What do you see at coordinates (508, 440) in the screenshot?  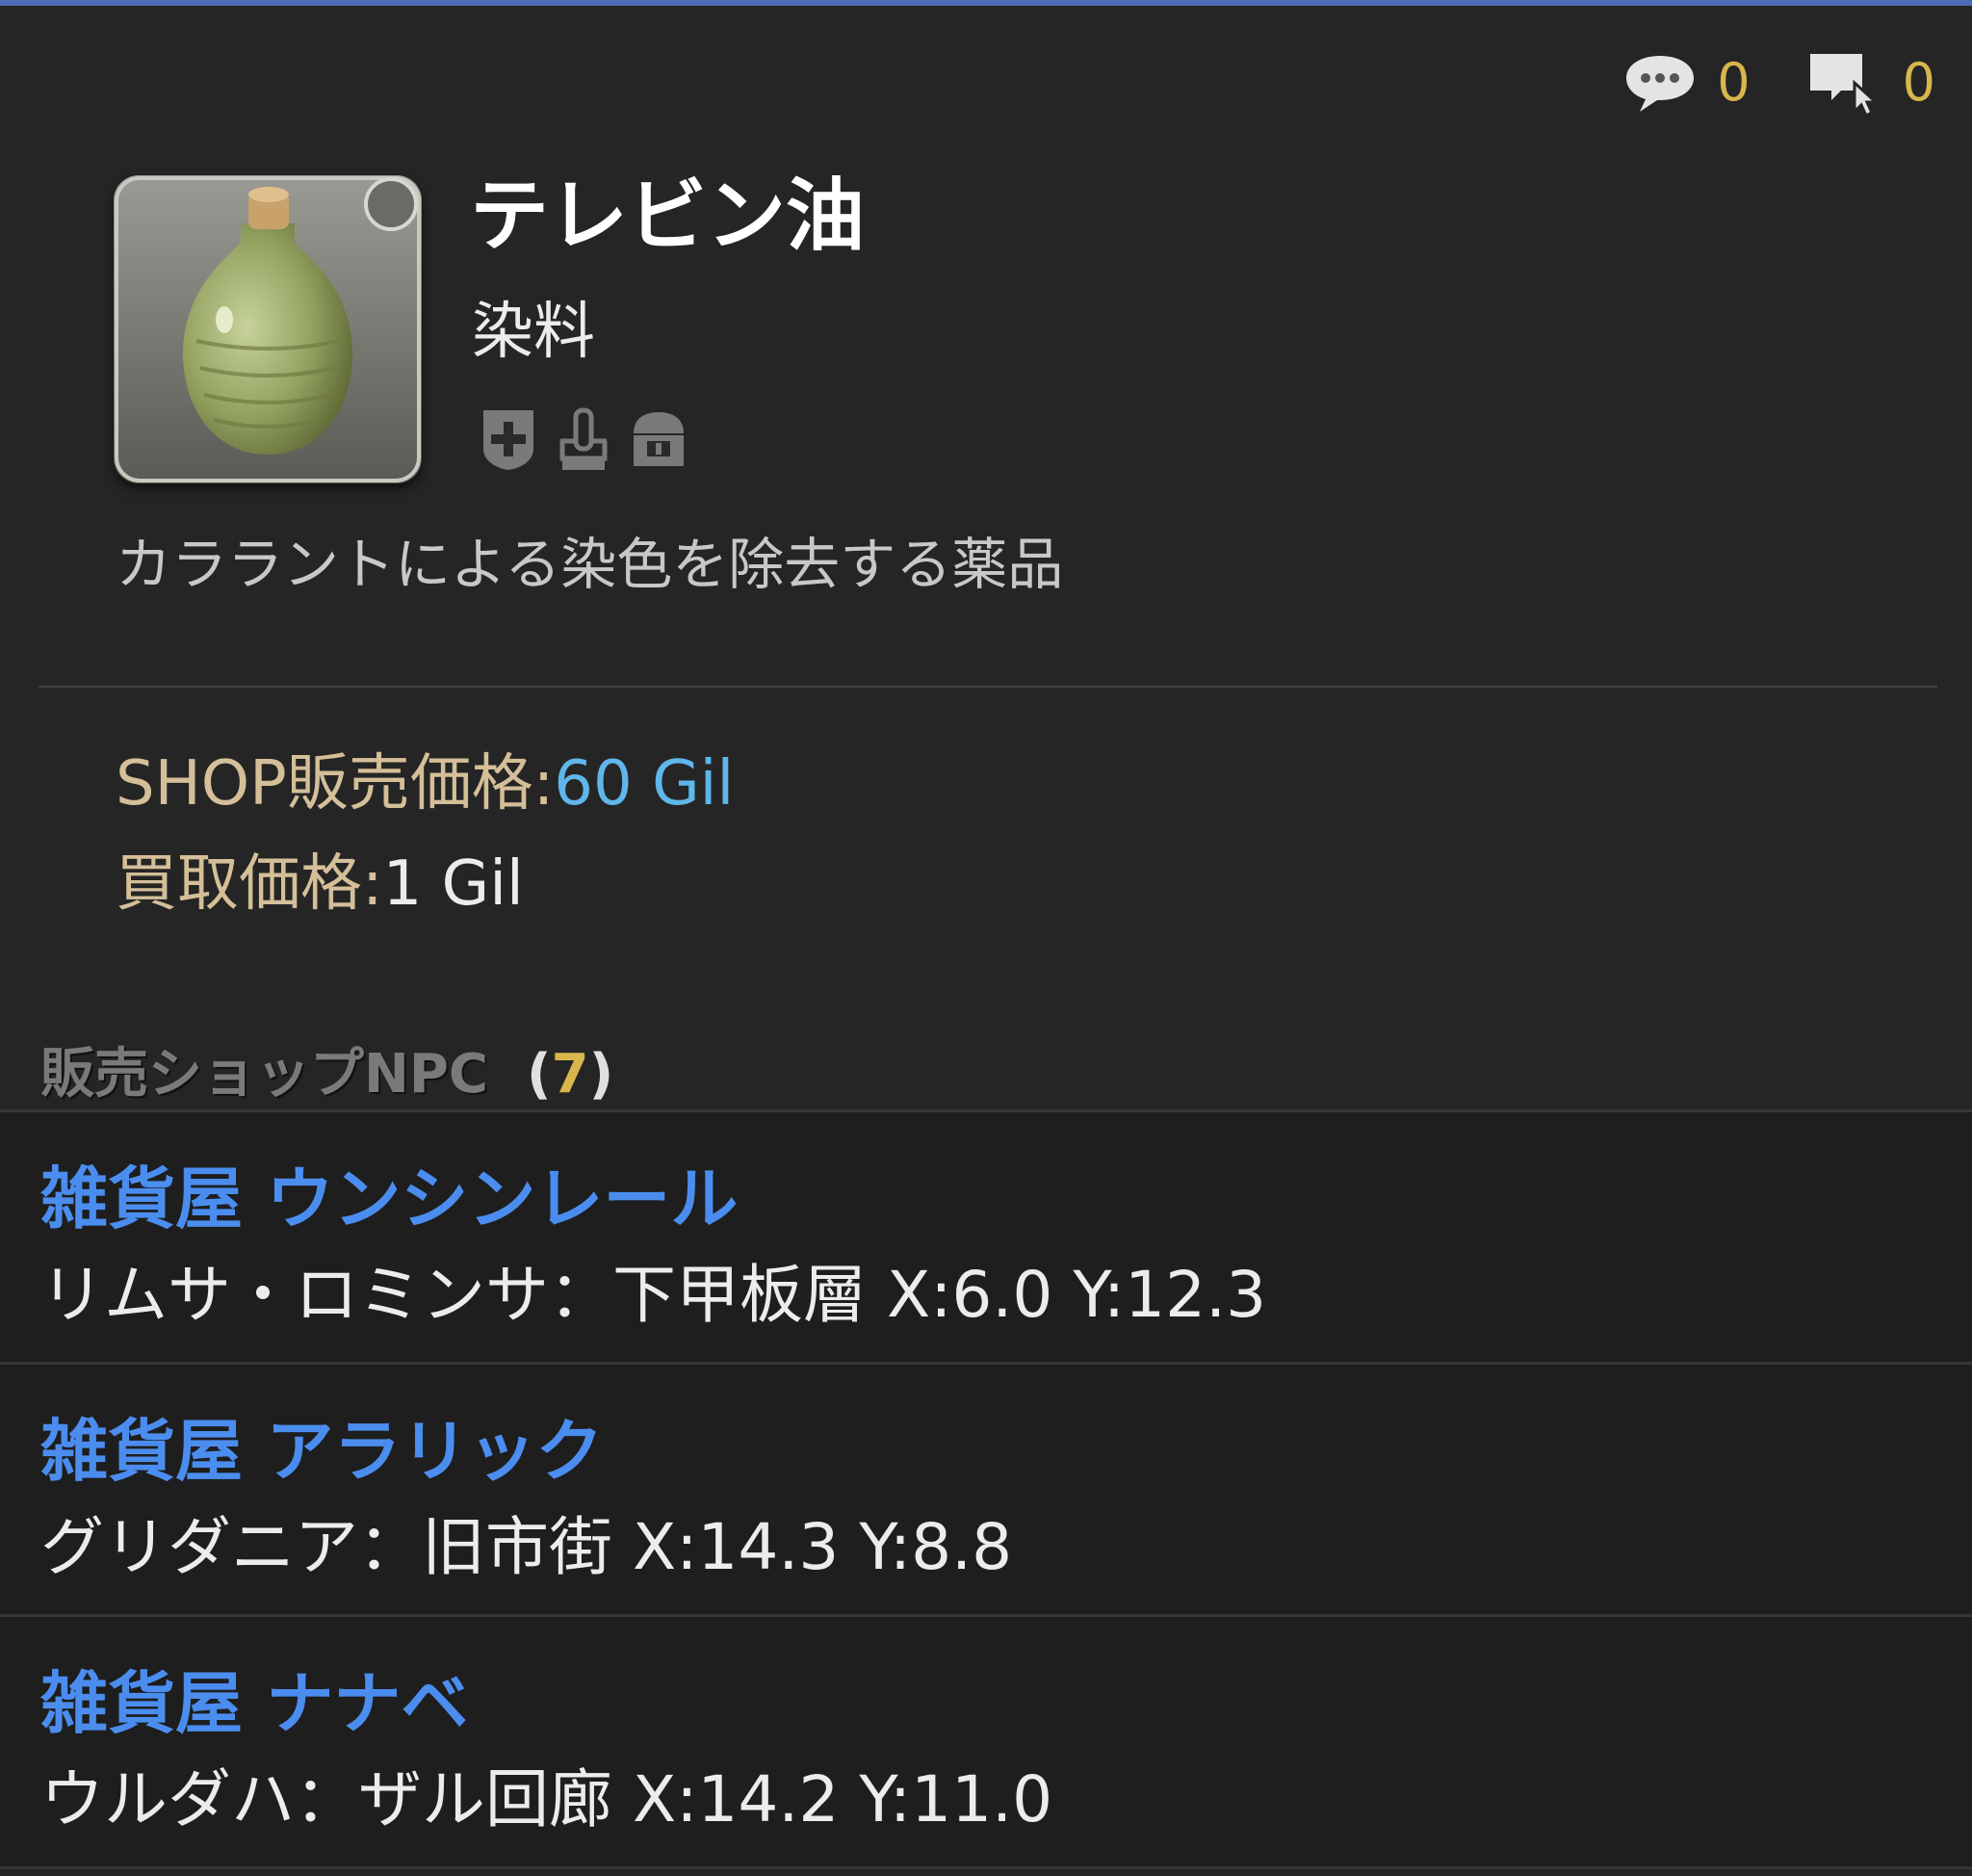 I see `plus-badge-icon` at bounding box center [508, 440].